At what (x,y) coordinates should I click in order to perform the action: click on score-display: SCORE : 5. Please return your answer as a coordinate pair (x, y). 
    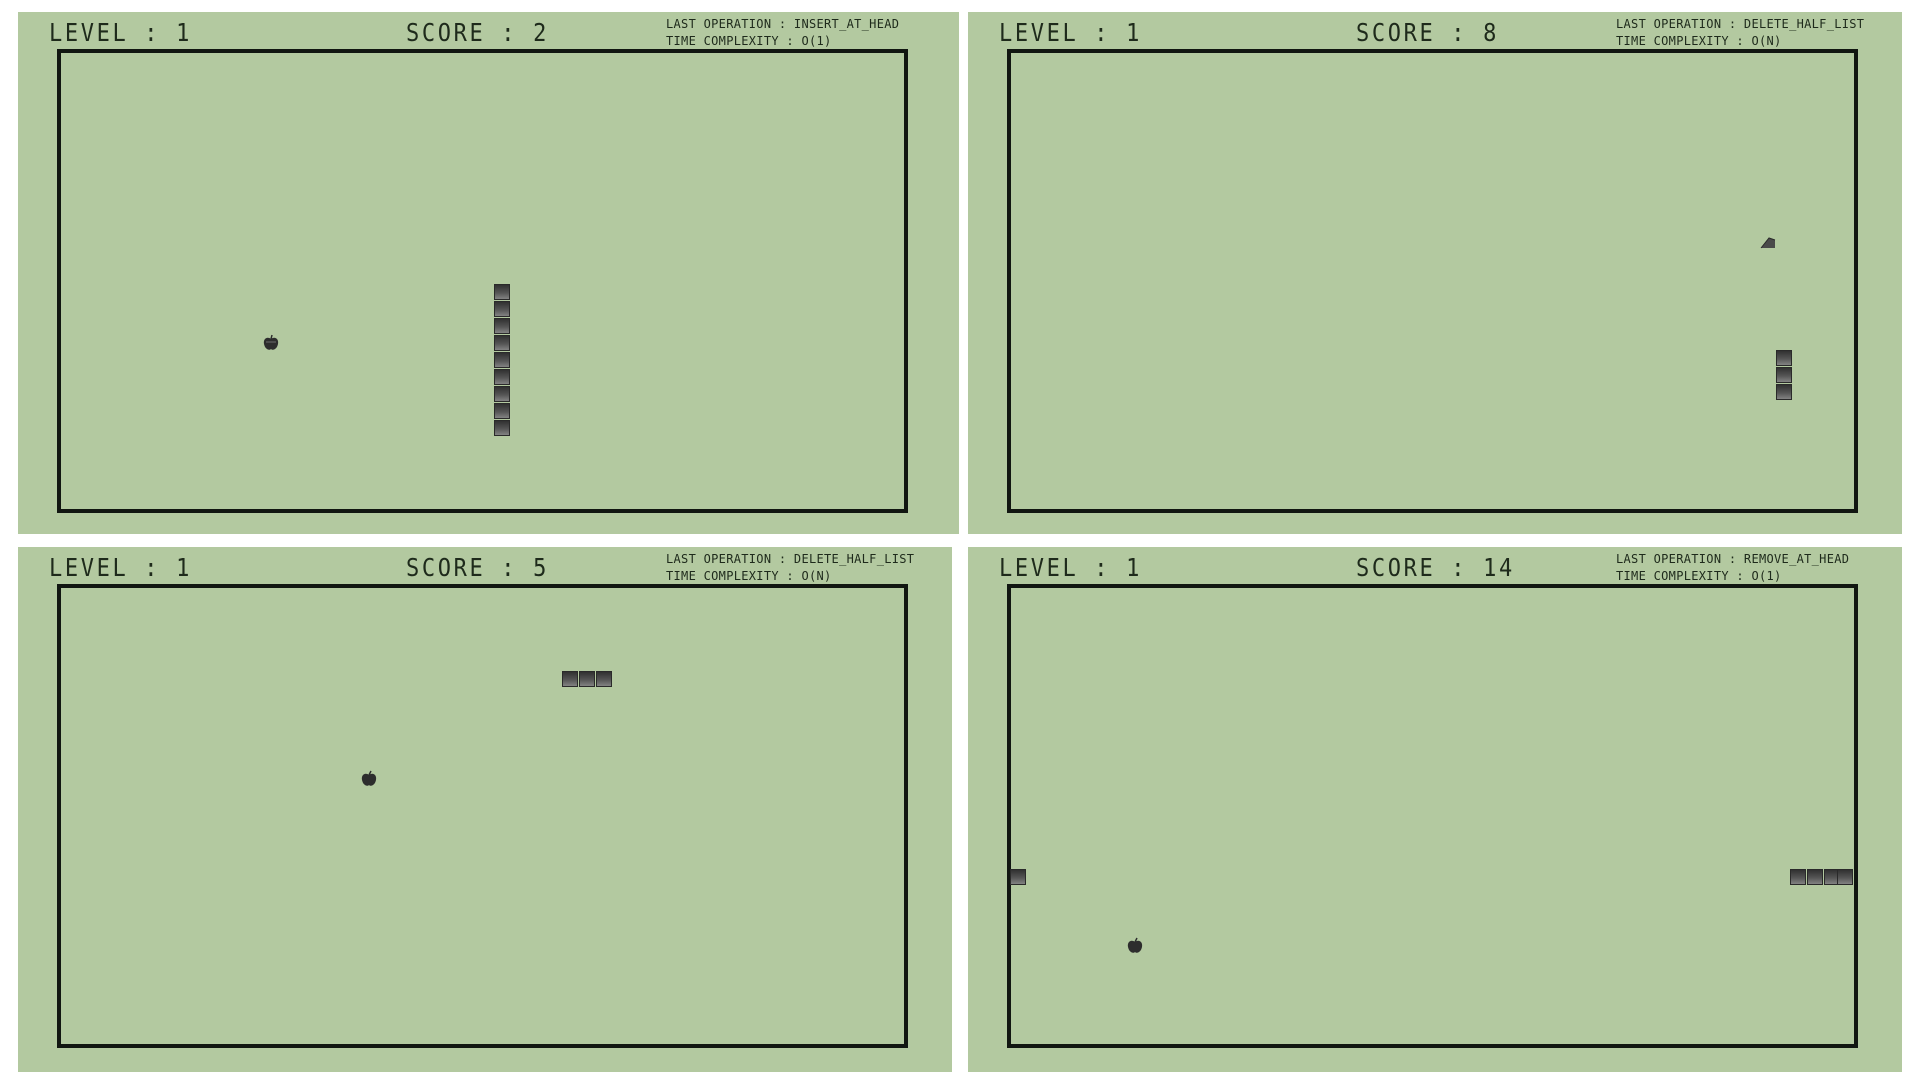
    Looking at the image, I should click on (477, 567).